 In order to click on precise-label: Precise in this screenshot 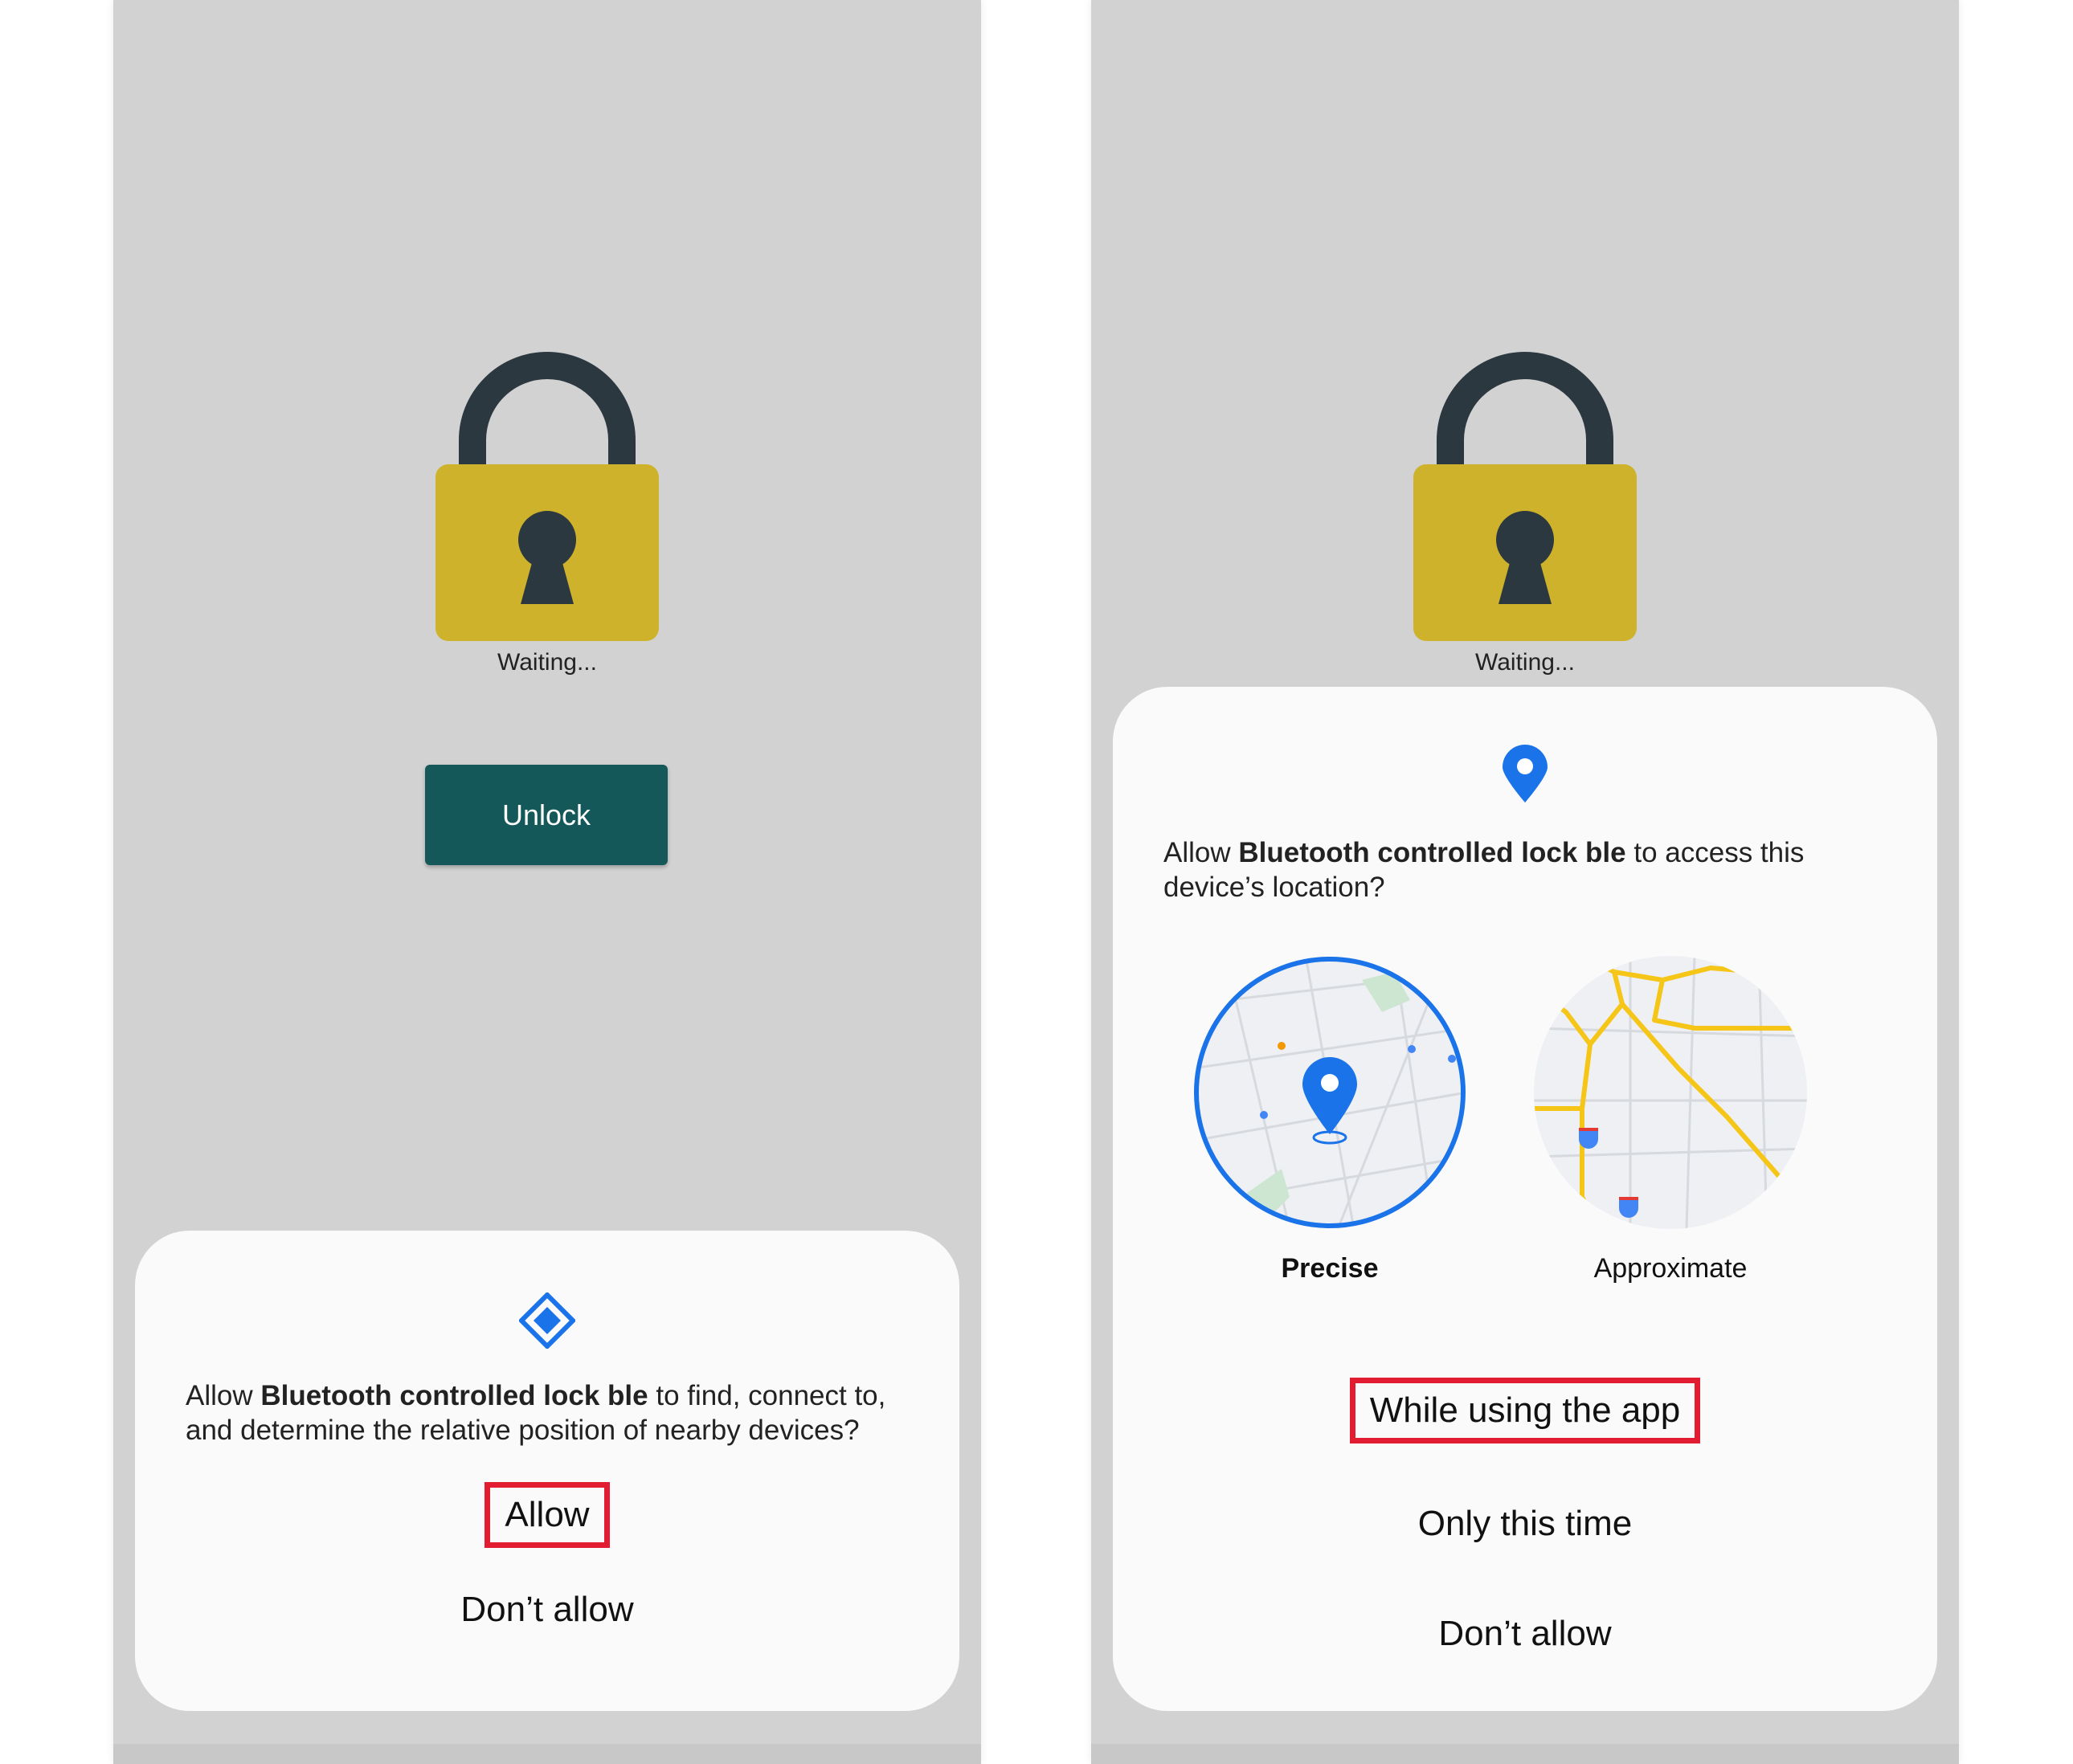, I will do `click(1330, 1268)`.